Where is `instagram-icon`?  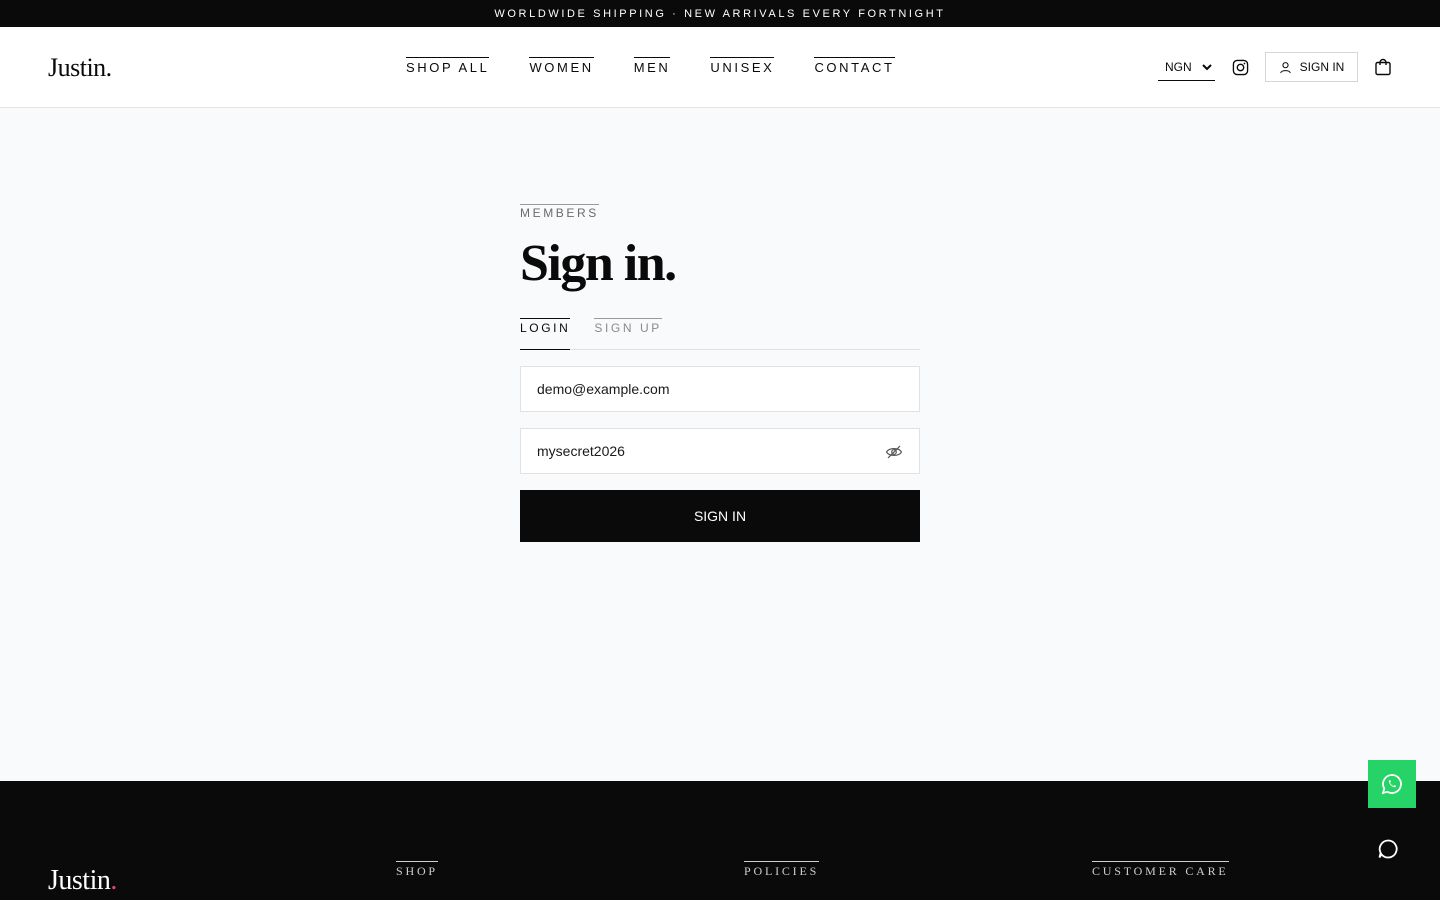
instagram-icon is located at coordinates (1240, 67).